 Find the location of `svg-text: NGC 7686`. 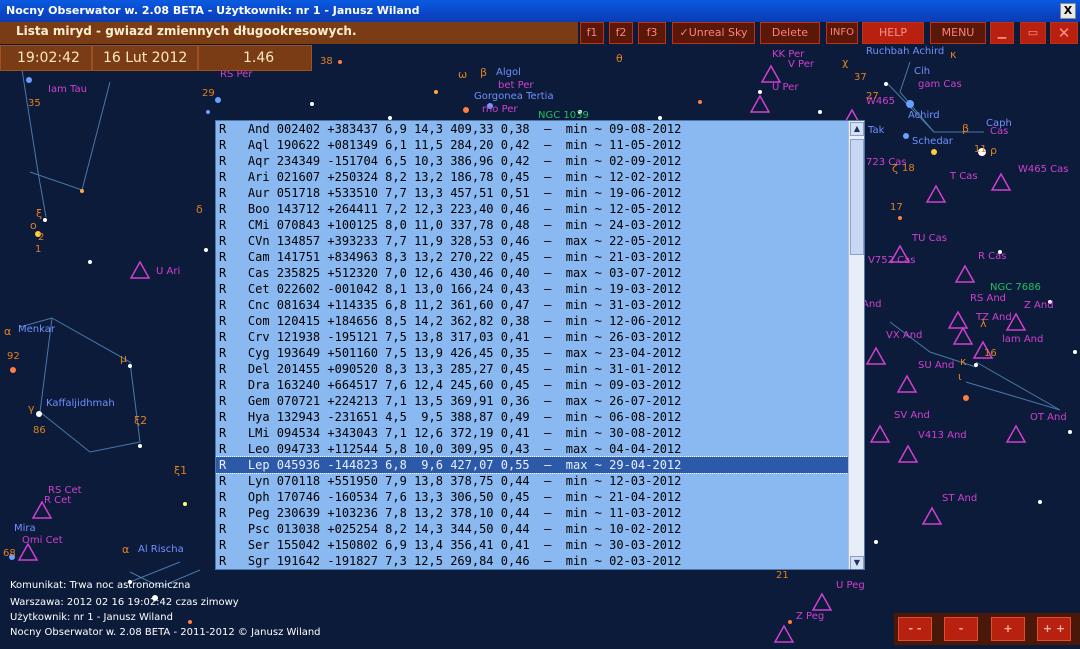

svg-text: NGC 7686 is located at coordinates (1015, 287).